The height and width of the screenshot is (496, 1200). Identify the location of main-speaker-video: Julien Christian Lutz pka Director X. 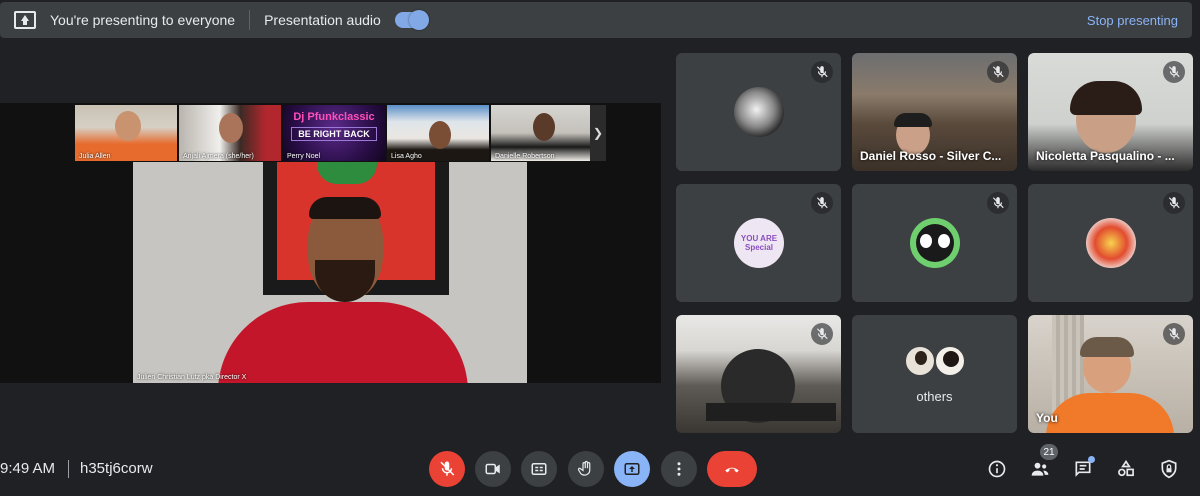
(330, 272).